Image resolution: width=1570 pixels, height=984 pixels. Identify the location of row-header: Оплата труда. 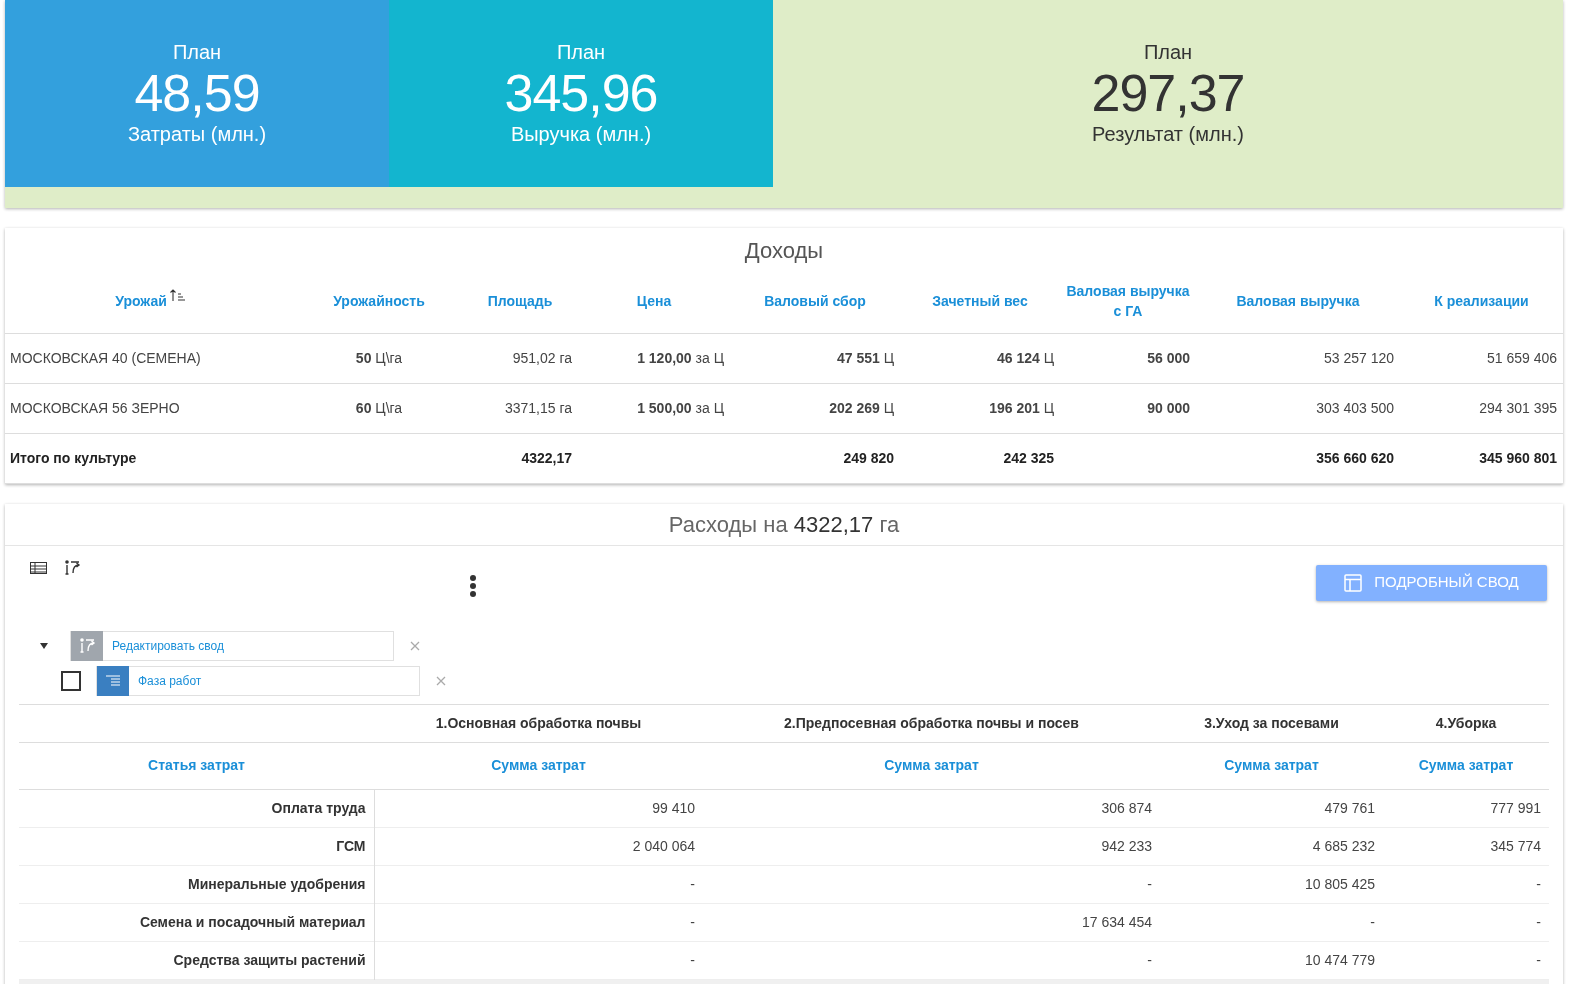
(196, 808).